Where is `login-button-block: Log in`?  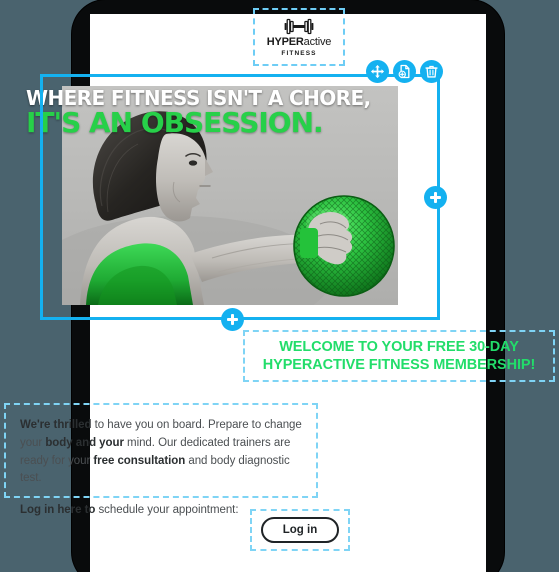
login-button-block: Log in is located at coordinates (300, 530).